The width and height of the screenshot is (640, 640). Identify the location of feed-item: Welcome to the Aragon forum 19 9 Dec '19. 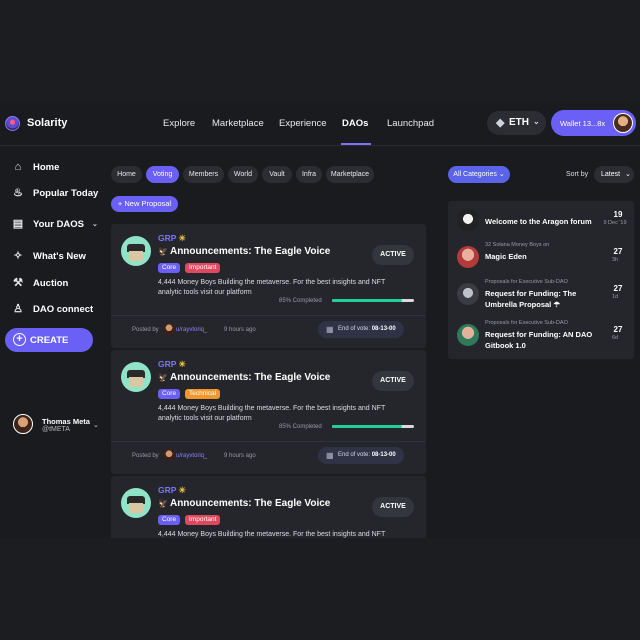
(541, 221).